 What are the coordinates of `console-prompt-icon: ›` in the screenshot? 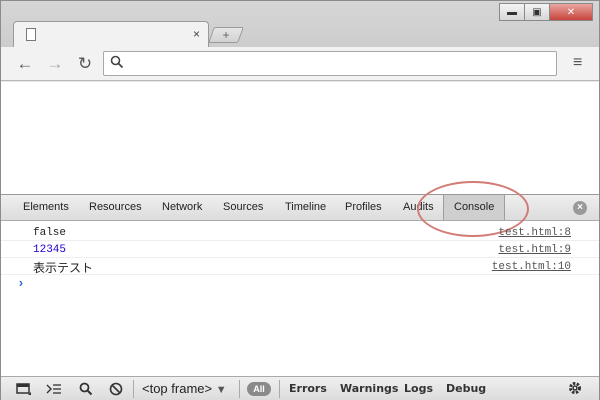 It's located at (21, 283).